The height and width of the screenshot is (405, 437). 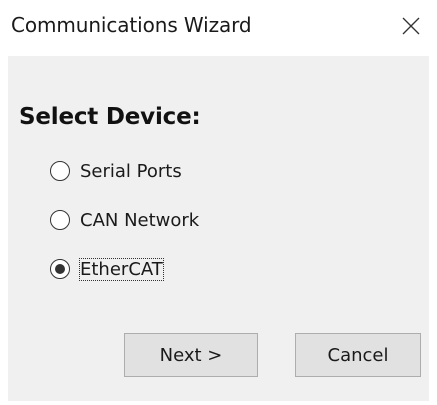 What do you see at coordinates (121, 269) in the screenshot?
I see `radio-label: EtherCAT` at bounding box center [121, 269].